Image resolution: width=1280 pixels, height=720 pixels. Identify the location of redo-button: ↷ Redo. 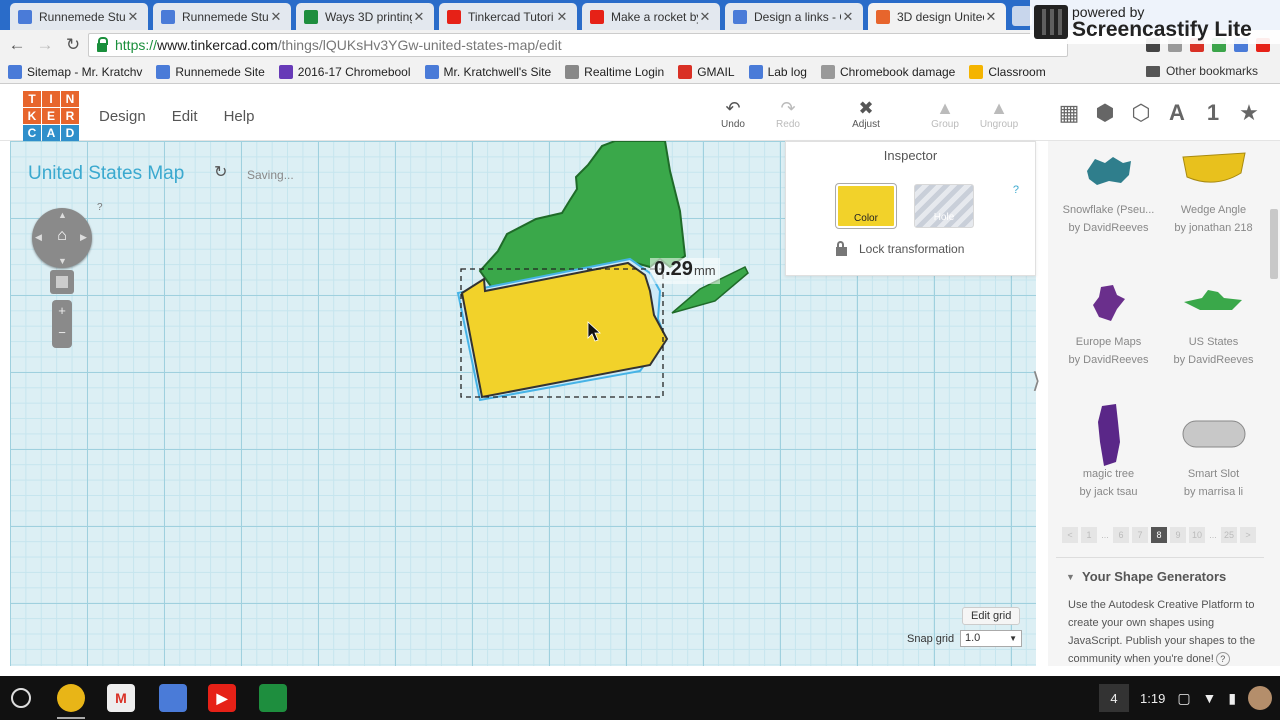
(788, 114).